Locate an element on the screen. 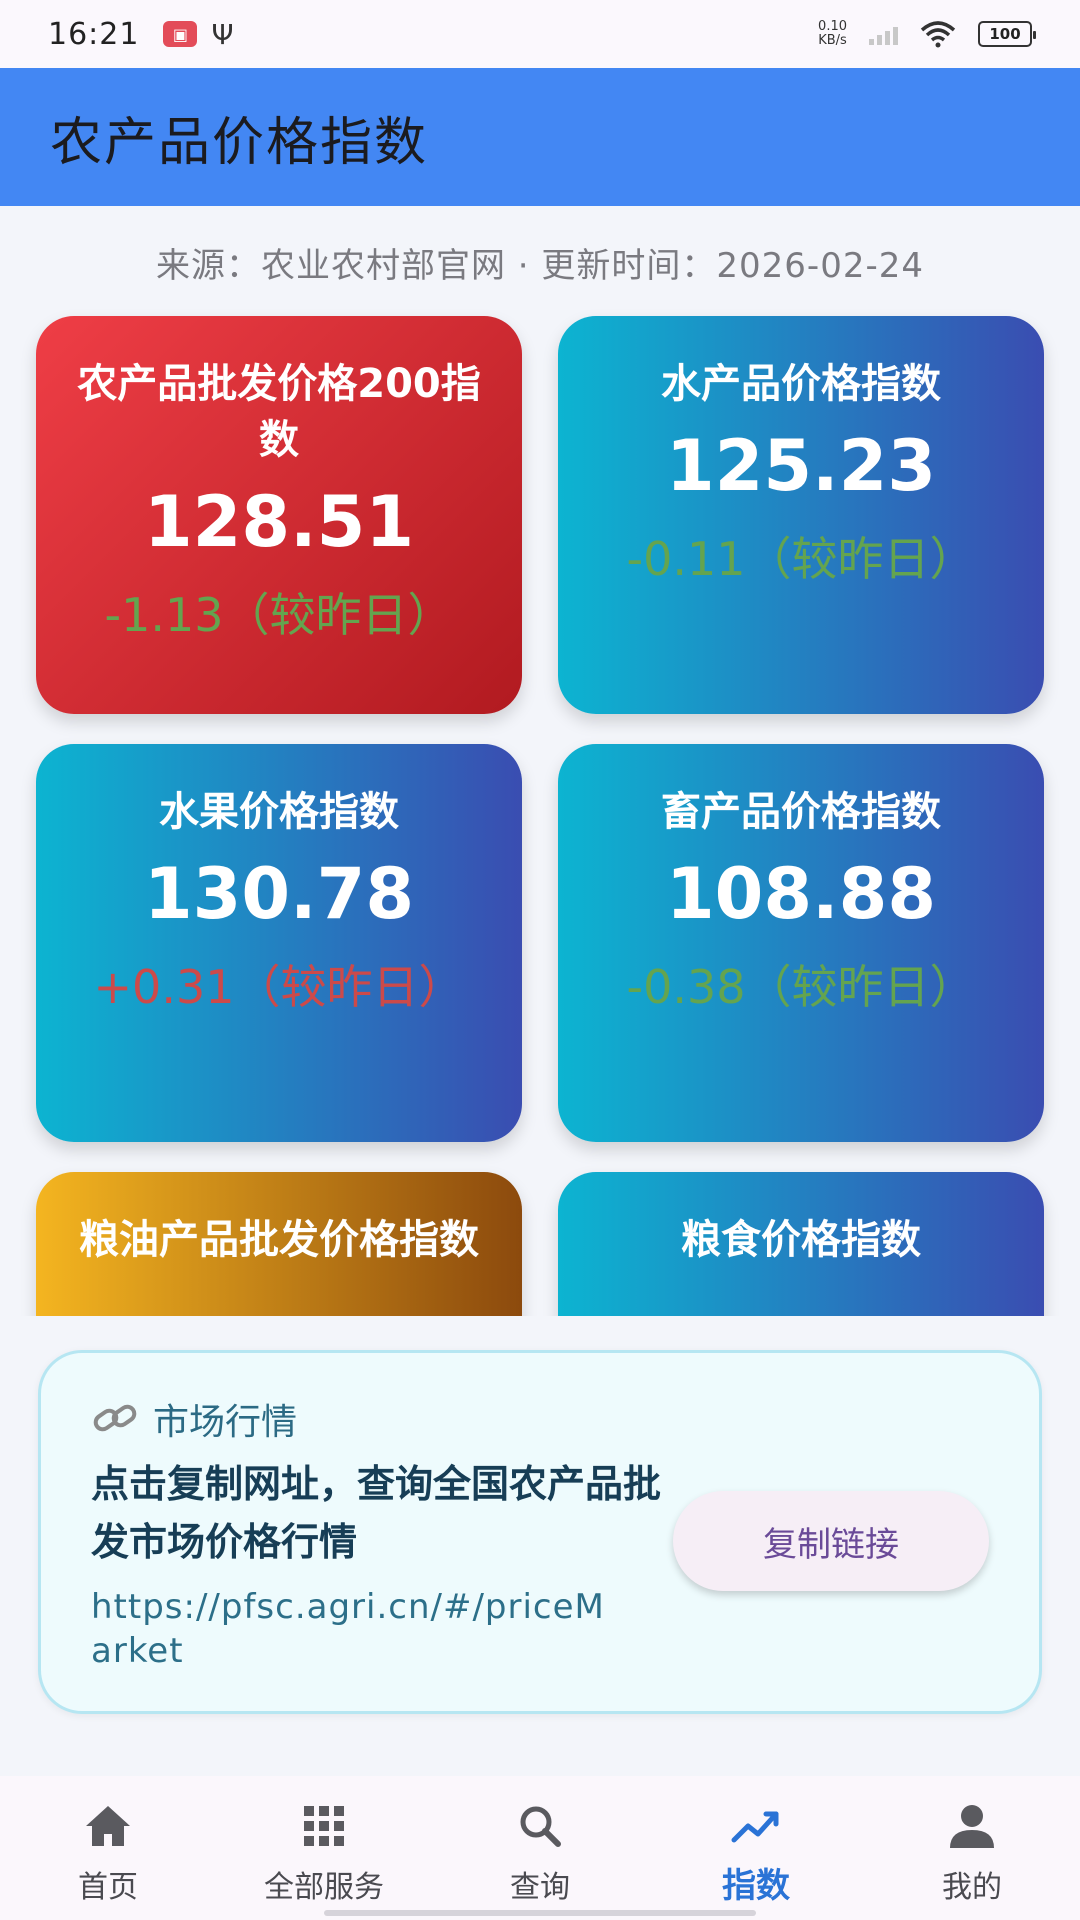 The width and height of the screenshot is (1080, 1920). link-icon is located at coordinates (115, 1418).